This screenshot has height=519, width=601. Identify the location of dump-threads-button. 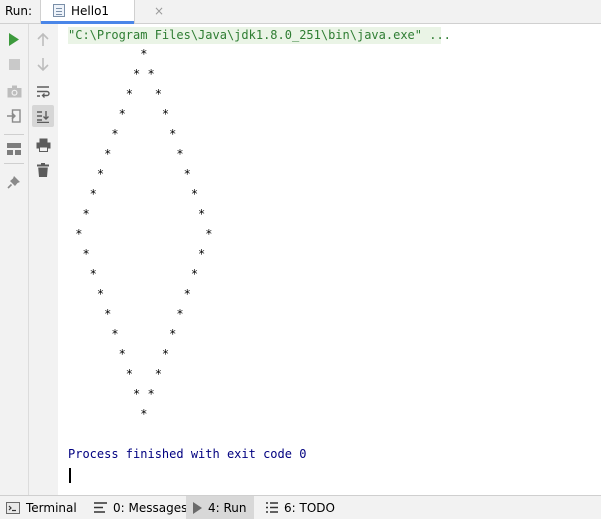
(14, 91).